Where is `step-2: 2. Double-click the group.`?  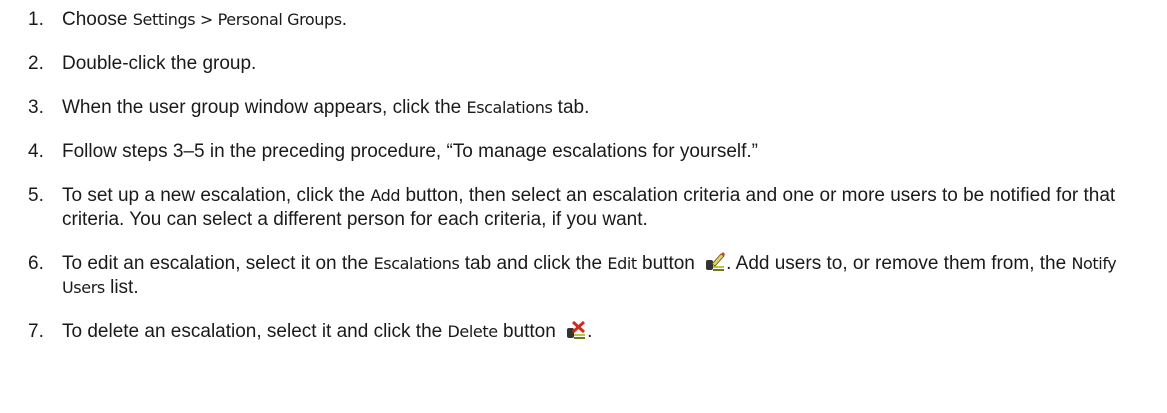
step-2: 2. Double-click the group. is located at coordinates (593, 64).